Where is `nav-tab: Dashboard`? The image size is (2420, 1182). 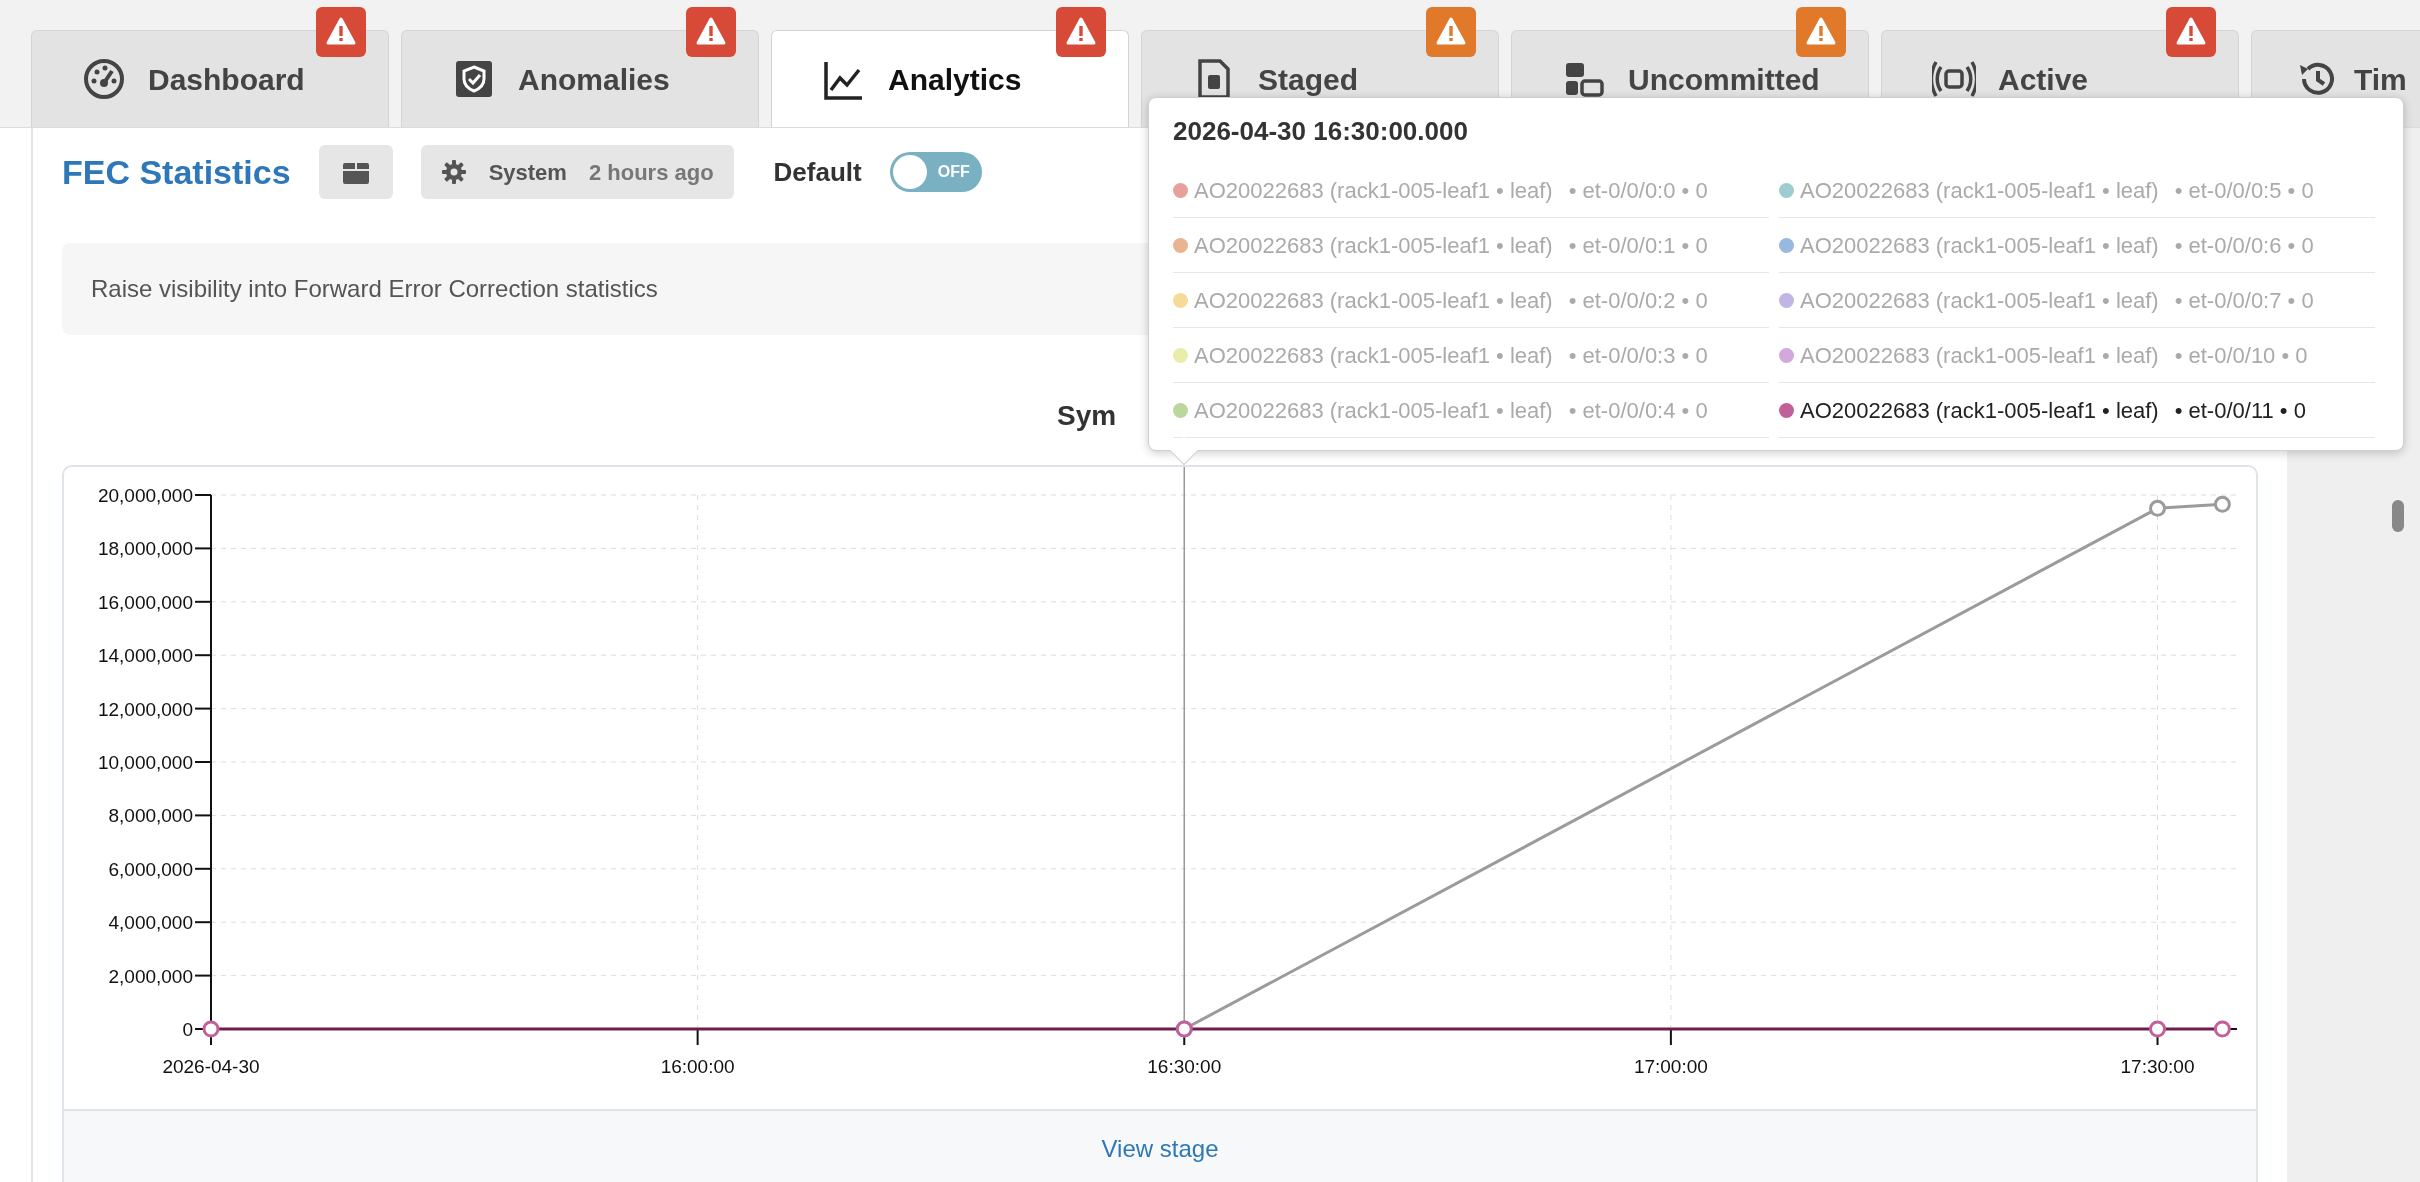
nav-tab: Dashboard is located at coordinates (210, 78).